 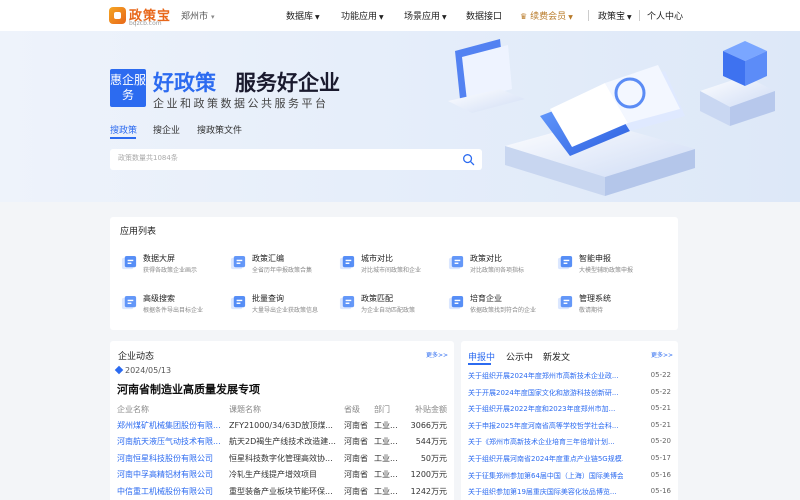 I want to click on company-name-cell: 河南中孚高精铝材有限公司, so click(x=173, y=475).